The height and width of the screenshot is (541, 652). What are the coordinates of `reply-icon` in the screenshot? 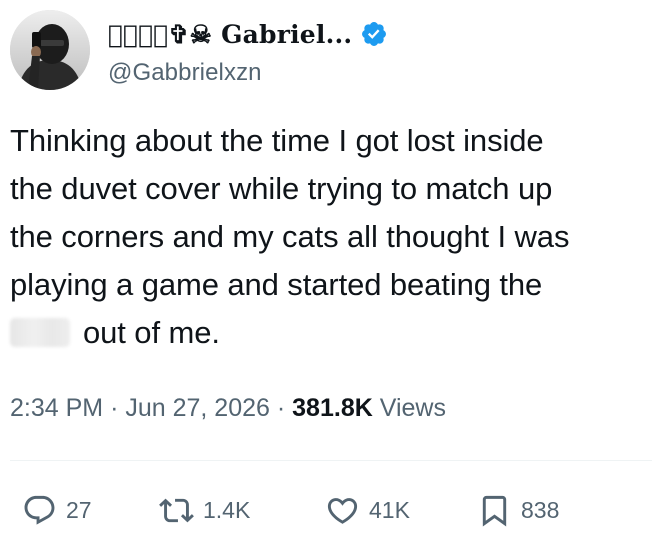 It's located at (39, 510).